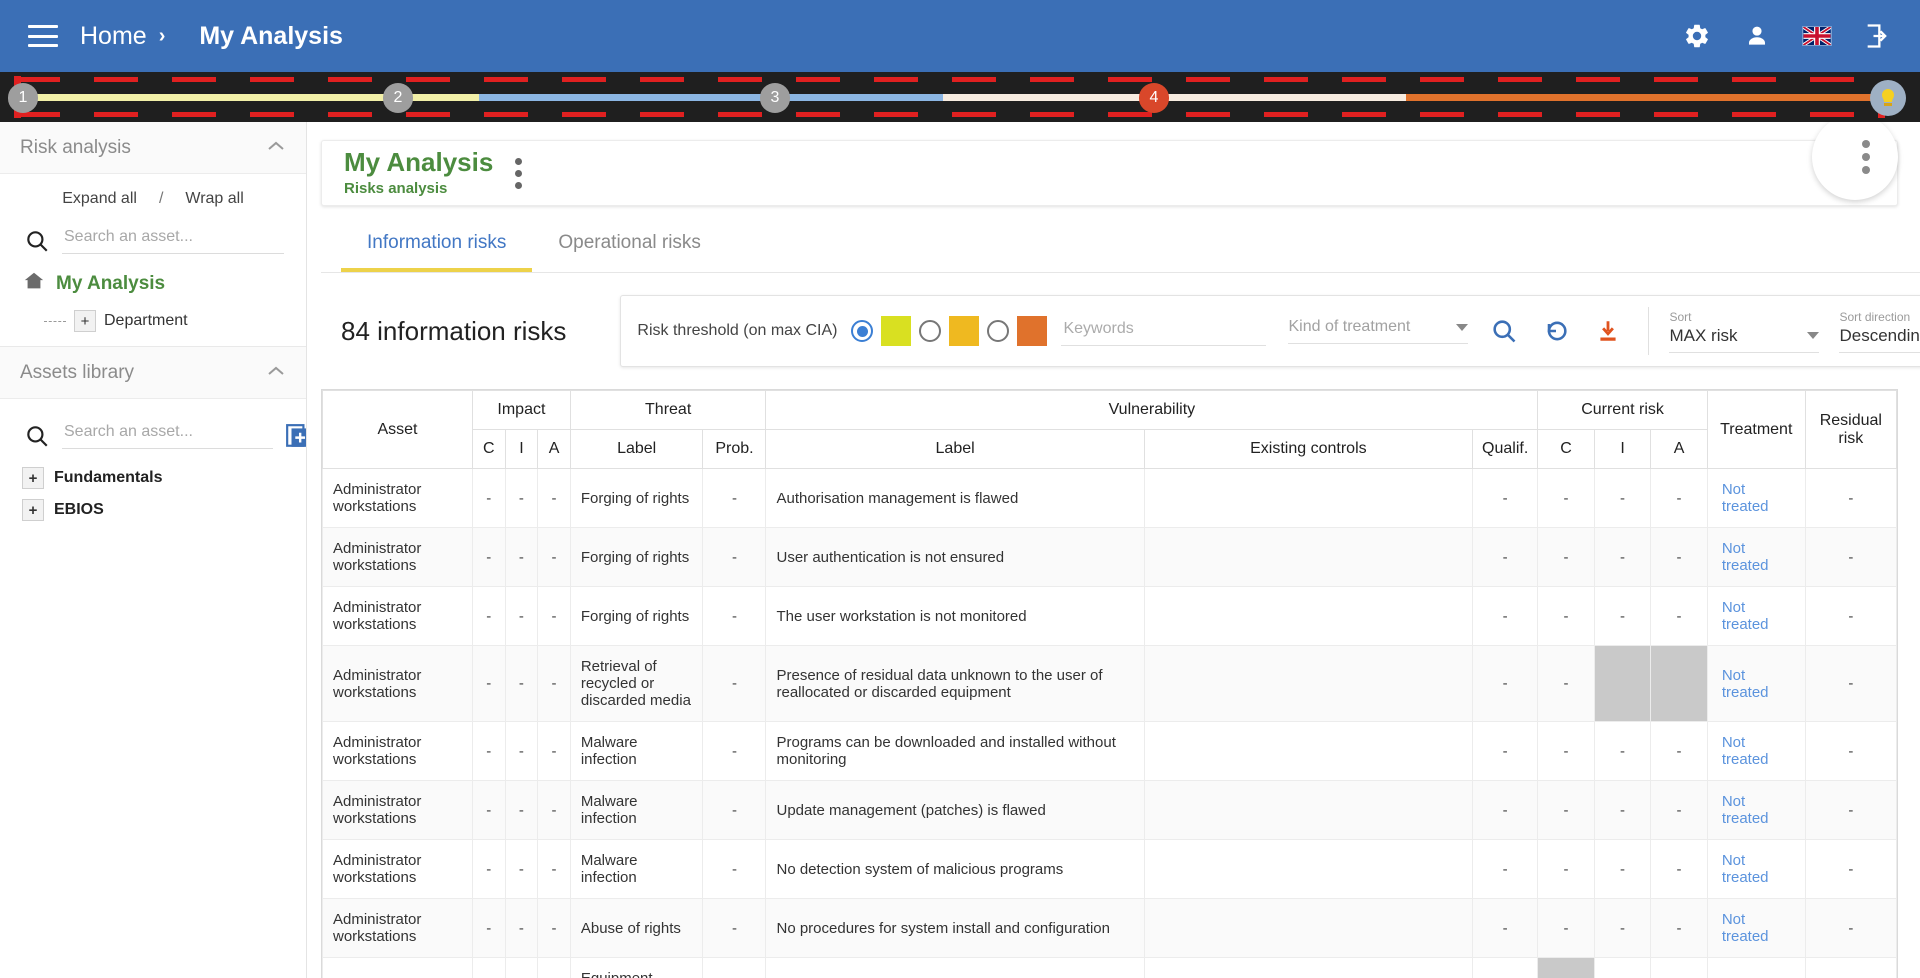  I want to click on add-asset-icon, so click(295, 436).